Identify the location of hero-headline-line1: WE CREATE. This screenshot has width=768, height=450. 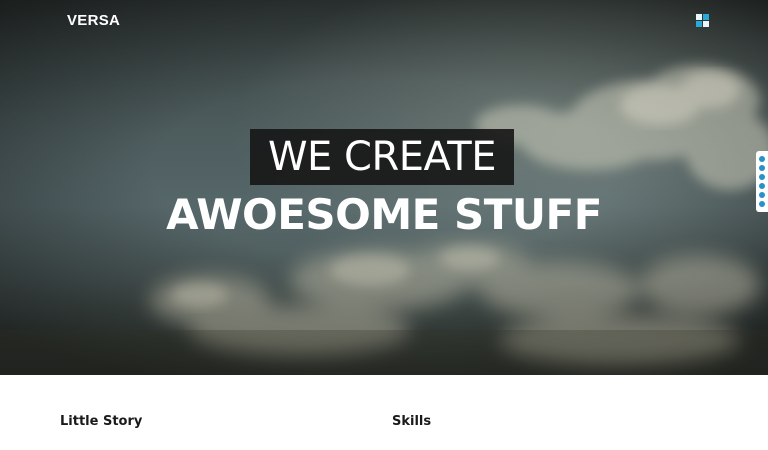
(382, 157).